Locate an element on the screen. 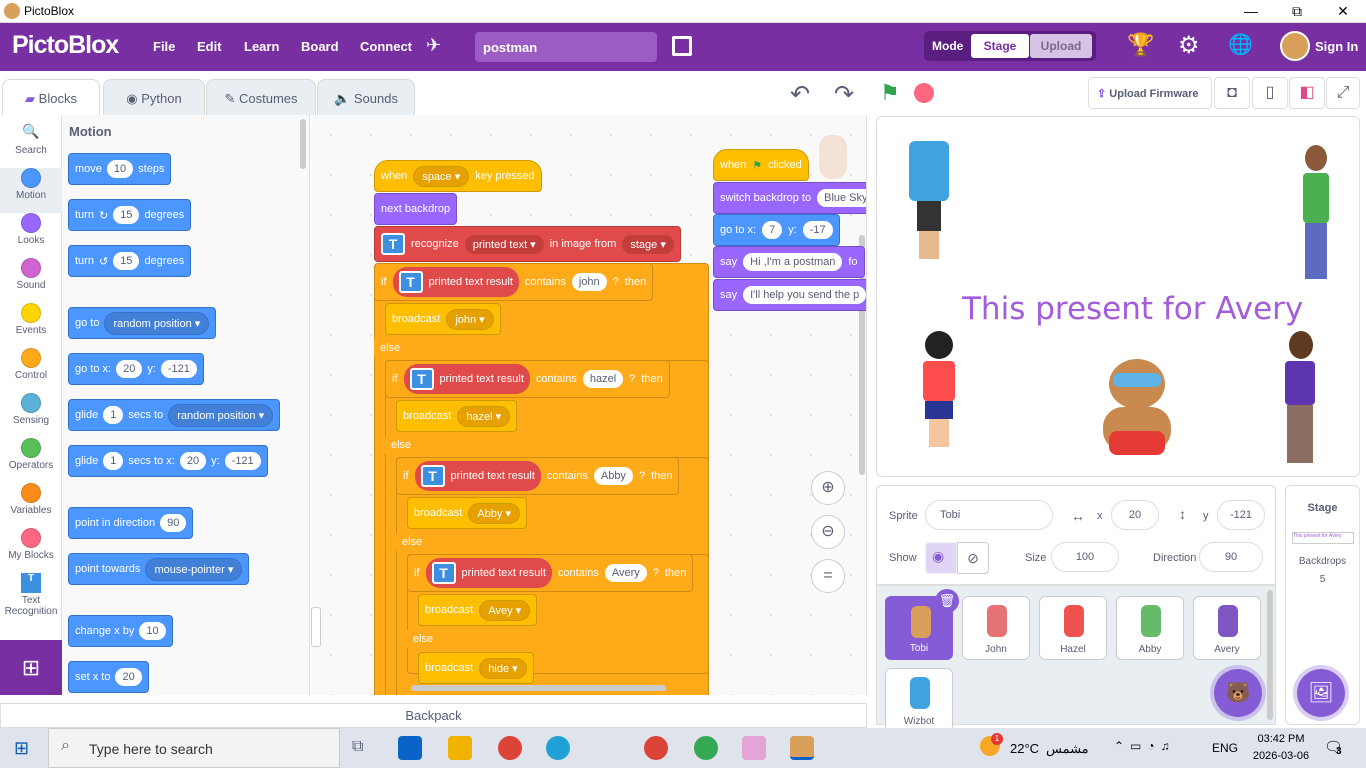 This screenshot has width=1366, height=768. go-to-block: go to random position ▾ is located at coordinates (142, 323).